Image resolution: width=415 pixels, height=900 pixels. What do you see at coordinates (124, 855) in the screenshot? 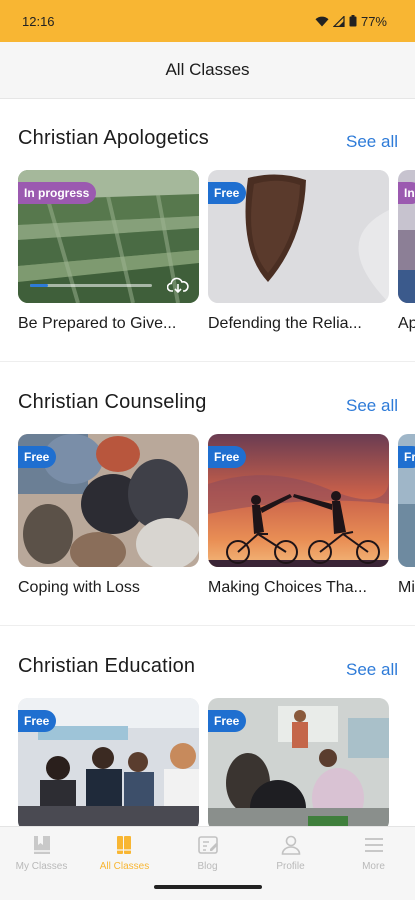
I see `nav-all-classes: All Classes` at bounding box center [124, 855].